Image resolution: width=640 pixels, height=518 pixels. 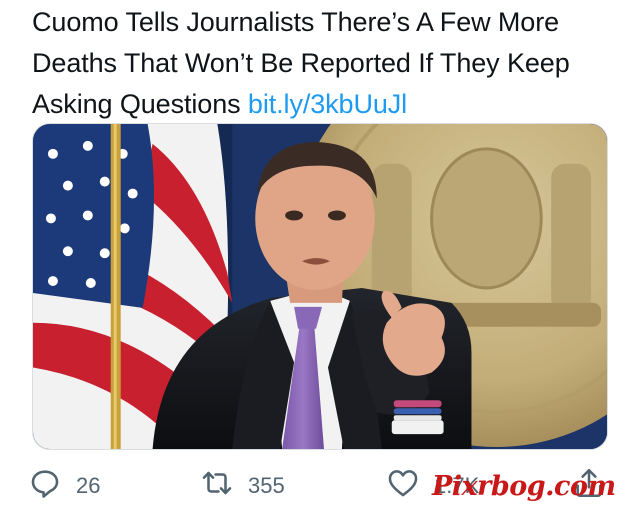 I want to click on heart-icon, so click(x=403, y=486).